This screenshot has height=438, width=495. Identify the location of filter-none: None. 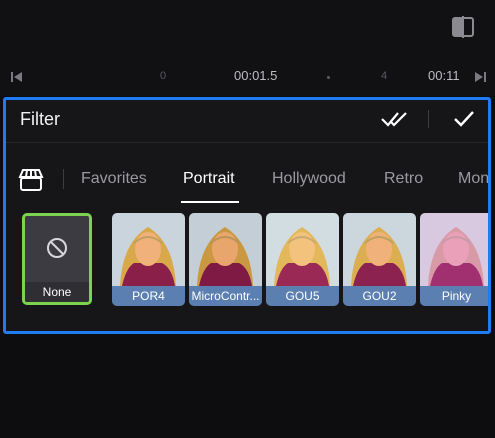
(57, 259).